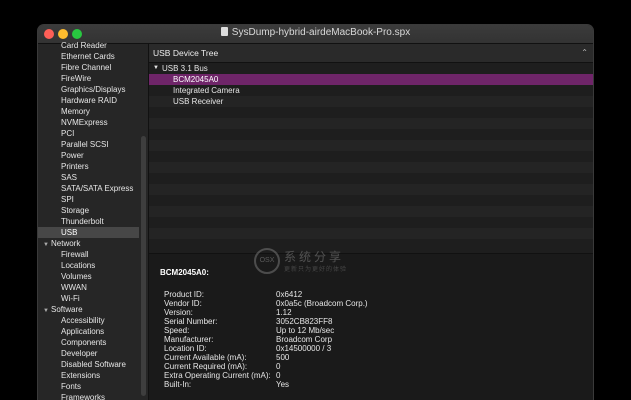 This screenshot has height=400, width=631. What do you see at coordinates (374, 366) in the screenshot?
I see `detail-row: Current Required (mA): 0` at bounding box center [374, 366].